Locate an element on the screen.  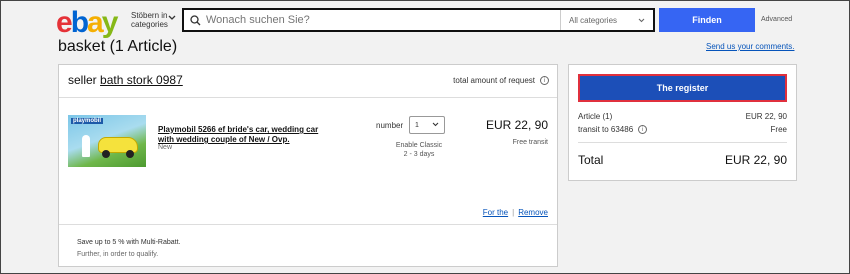
transit-label-wrap: transit to 63486 i is located at coordinates (613, 129).